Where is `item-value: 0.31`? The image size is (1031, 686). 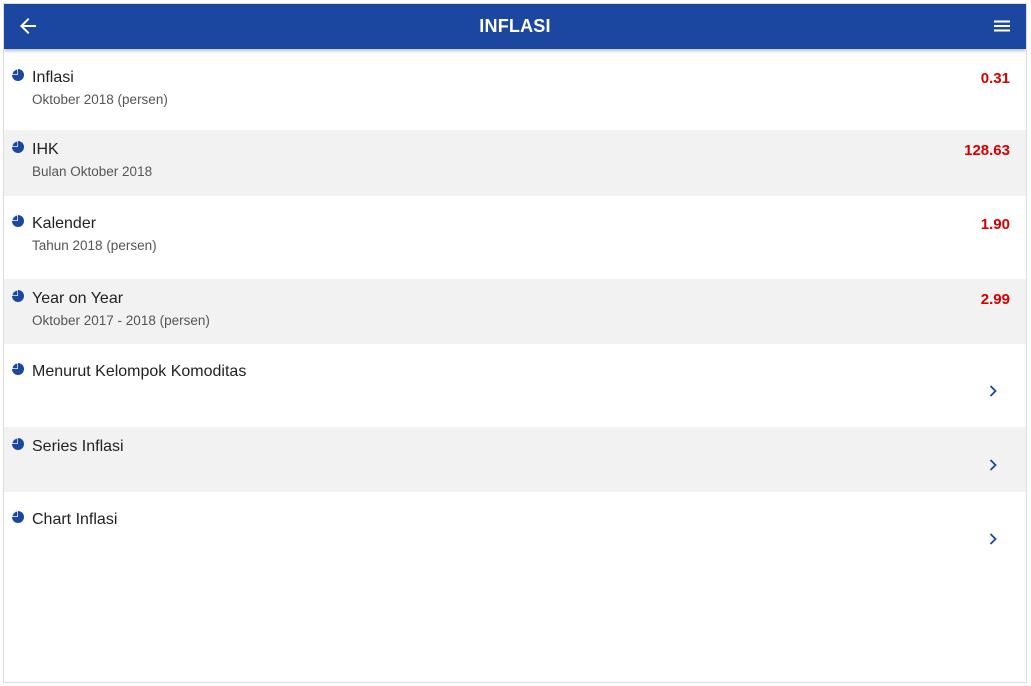 item-value: 0.31 is located at coordinates (995, 78).